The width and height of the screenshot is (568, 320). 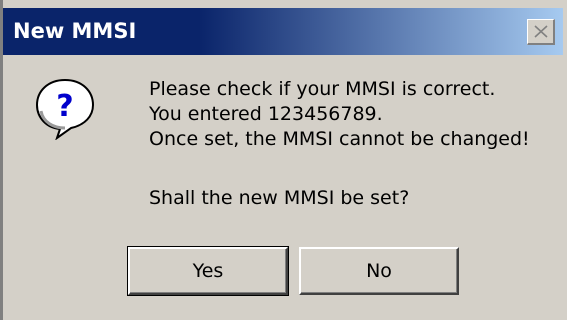 I want to click on title-bar: New MMSI, so click(x=283, y=31).